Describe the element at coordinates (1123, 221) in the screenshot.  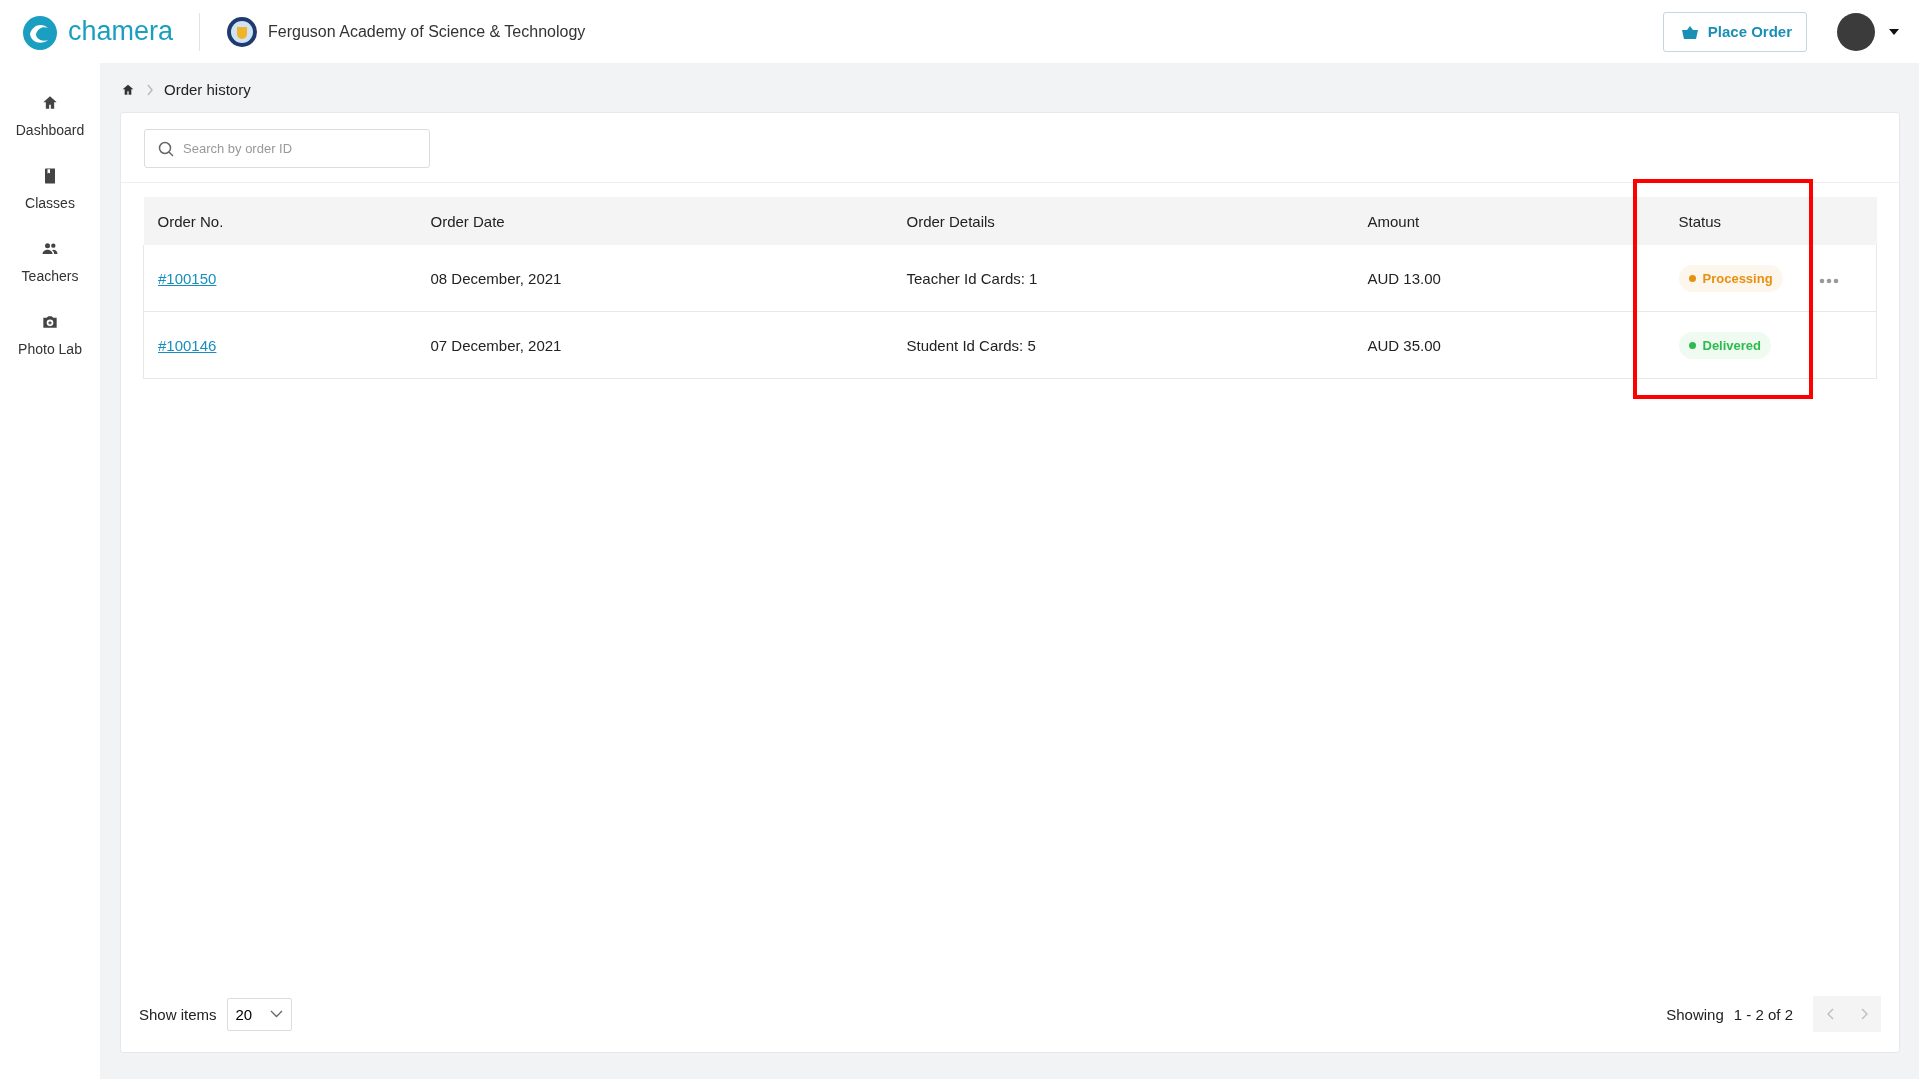
I see `column-header: Order Details` at that location.